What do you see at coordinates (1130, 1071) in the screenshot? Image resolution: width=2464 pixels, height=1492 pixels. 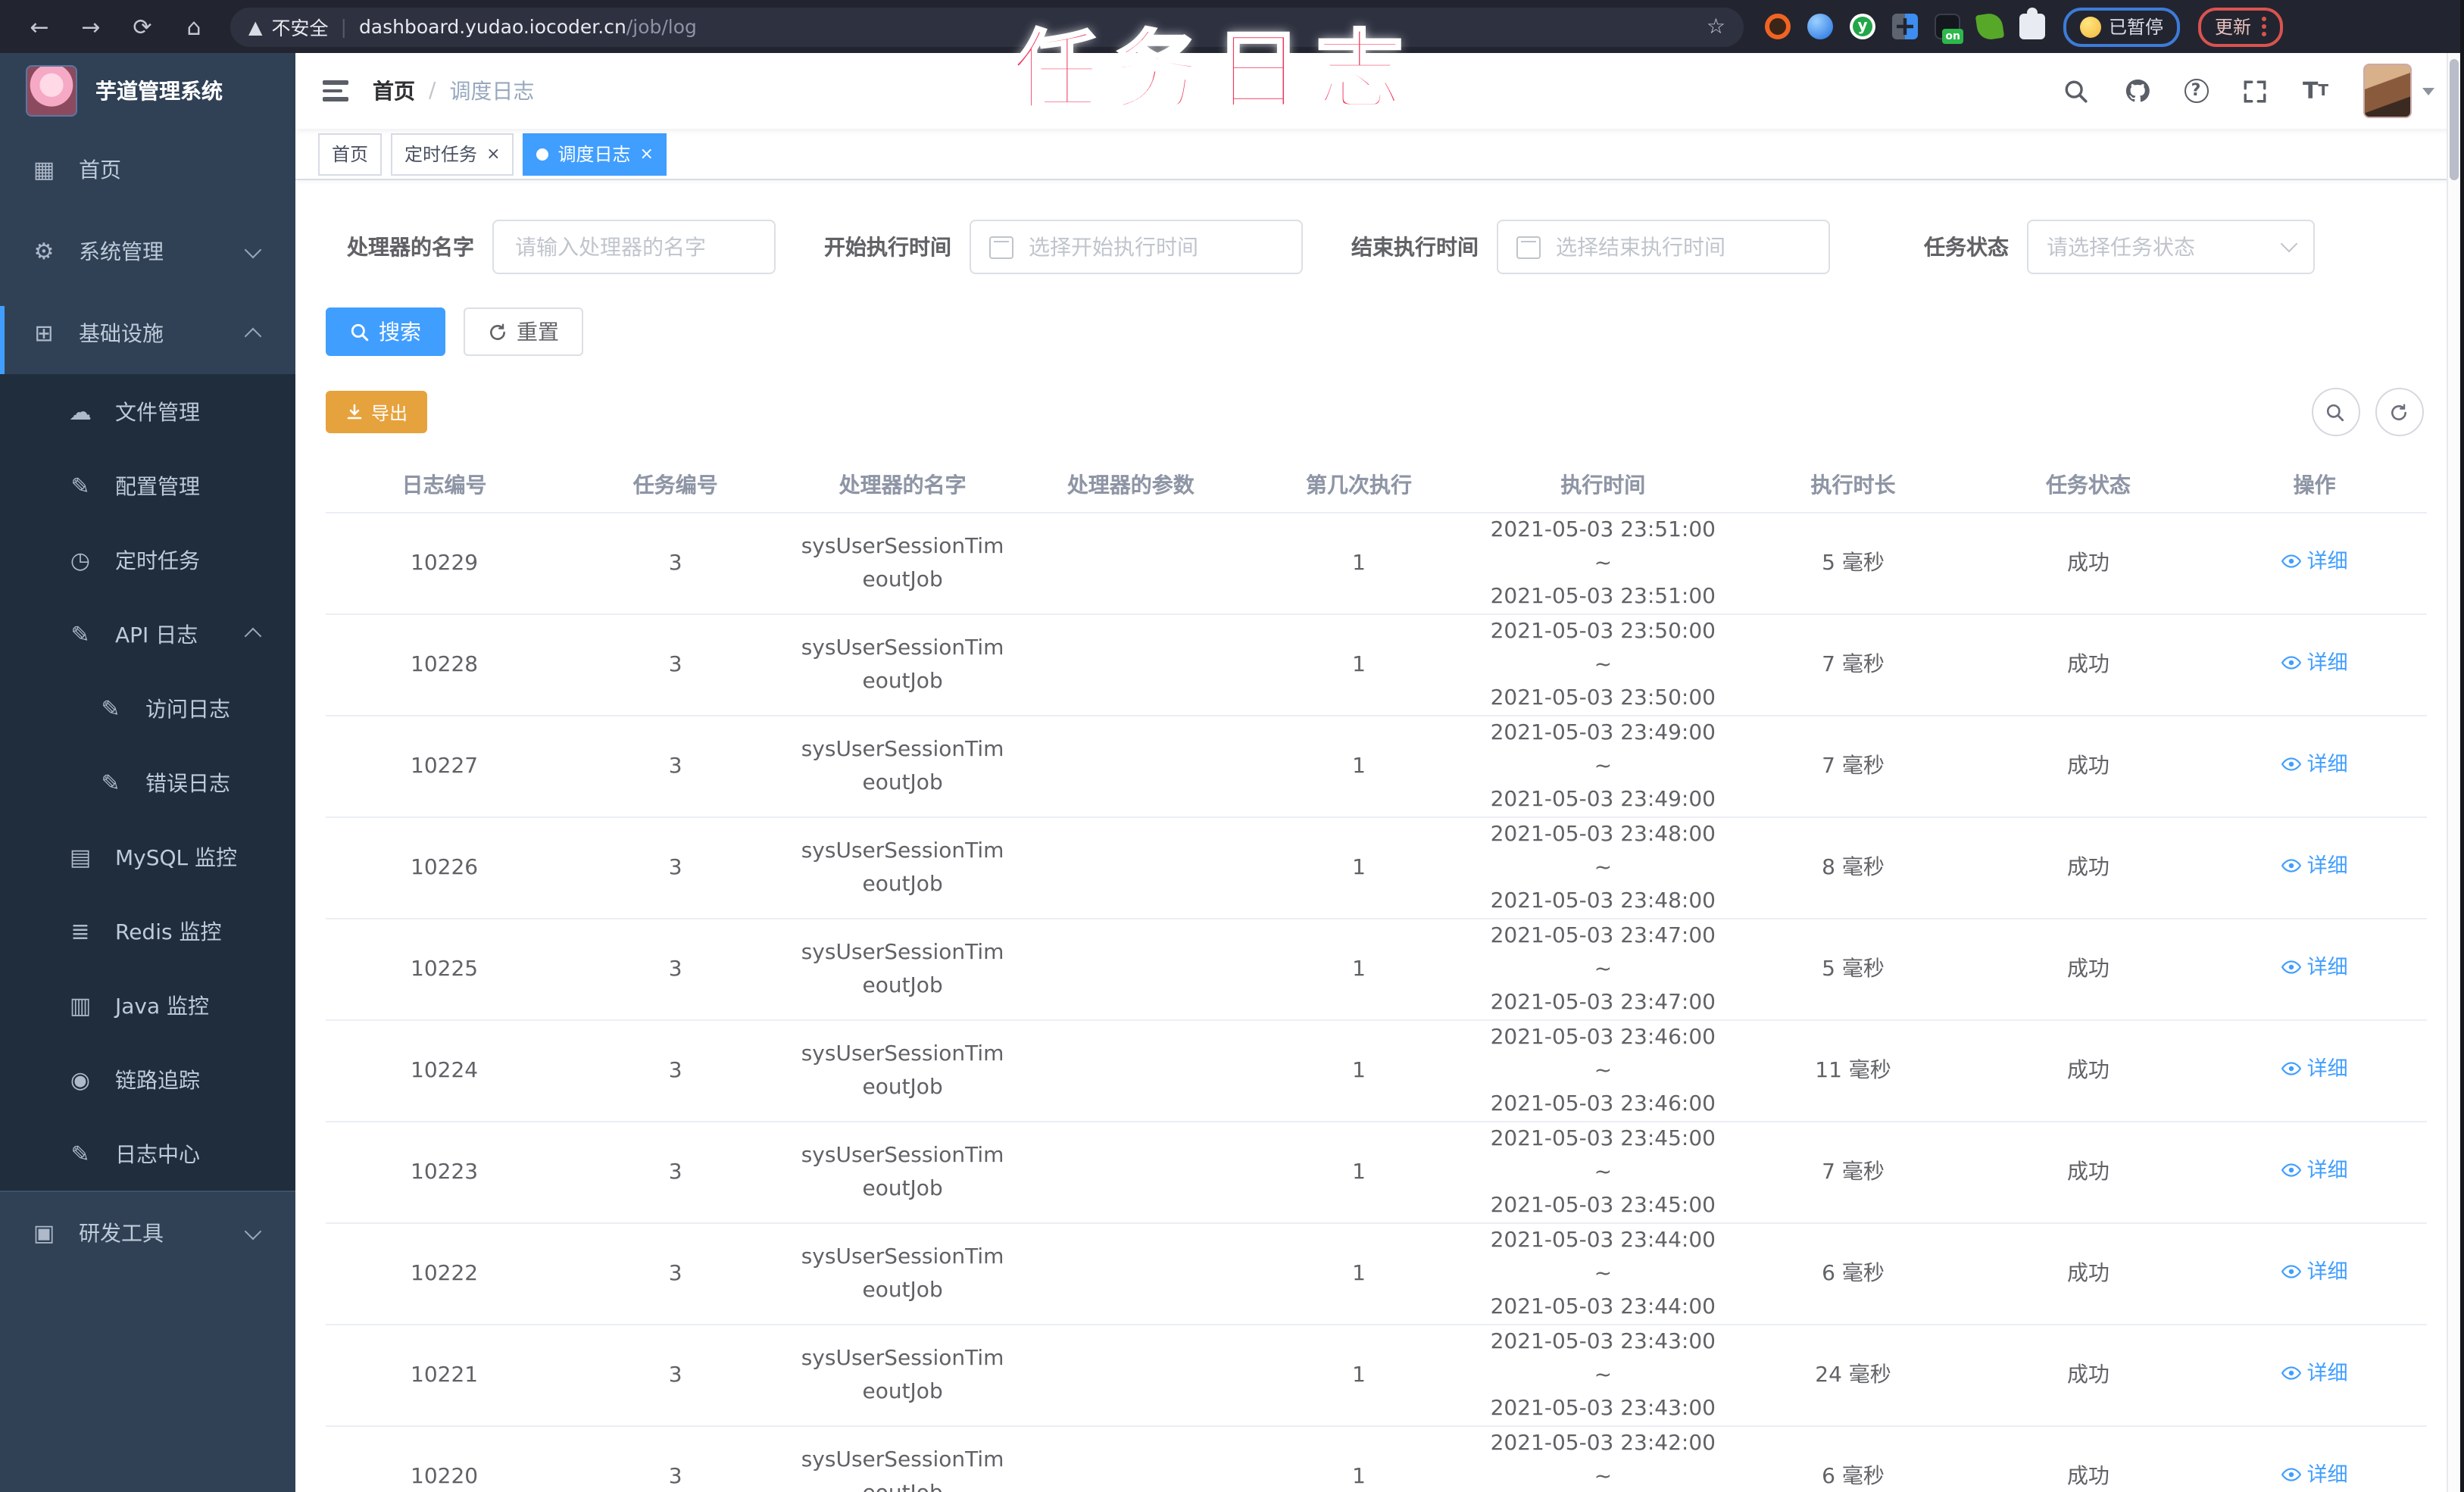 I see `cell-param` at bounding box center [1130, 1071].